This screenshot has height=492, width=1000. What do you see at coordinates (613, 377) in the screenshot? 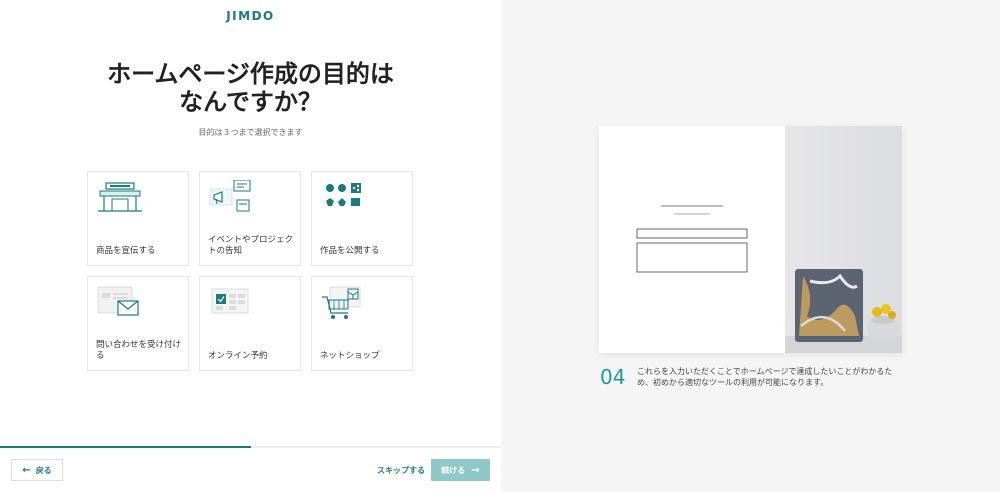
I see `step-number: 04` at bounding box center [613, 377].